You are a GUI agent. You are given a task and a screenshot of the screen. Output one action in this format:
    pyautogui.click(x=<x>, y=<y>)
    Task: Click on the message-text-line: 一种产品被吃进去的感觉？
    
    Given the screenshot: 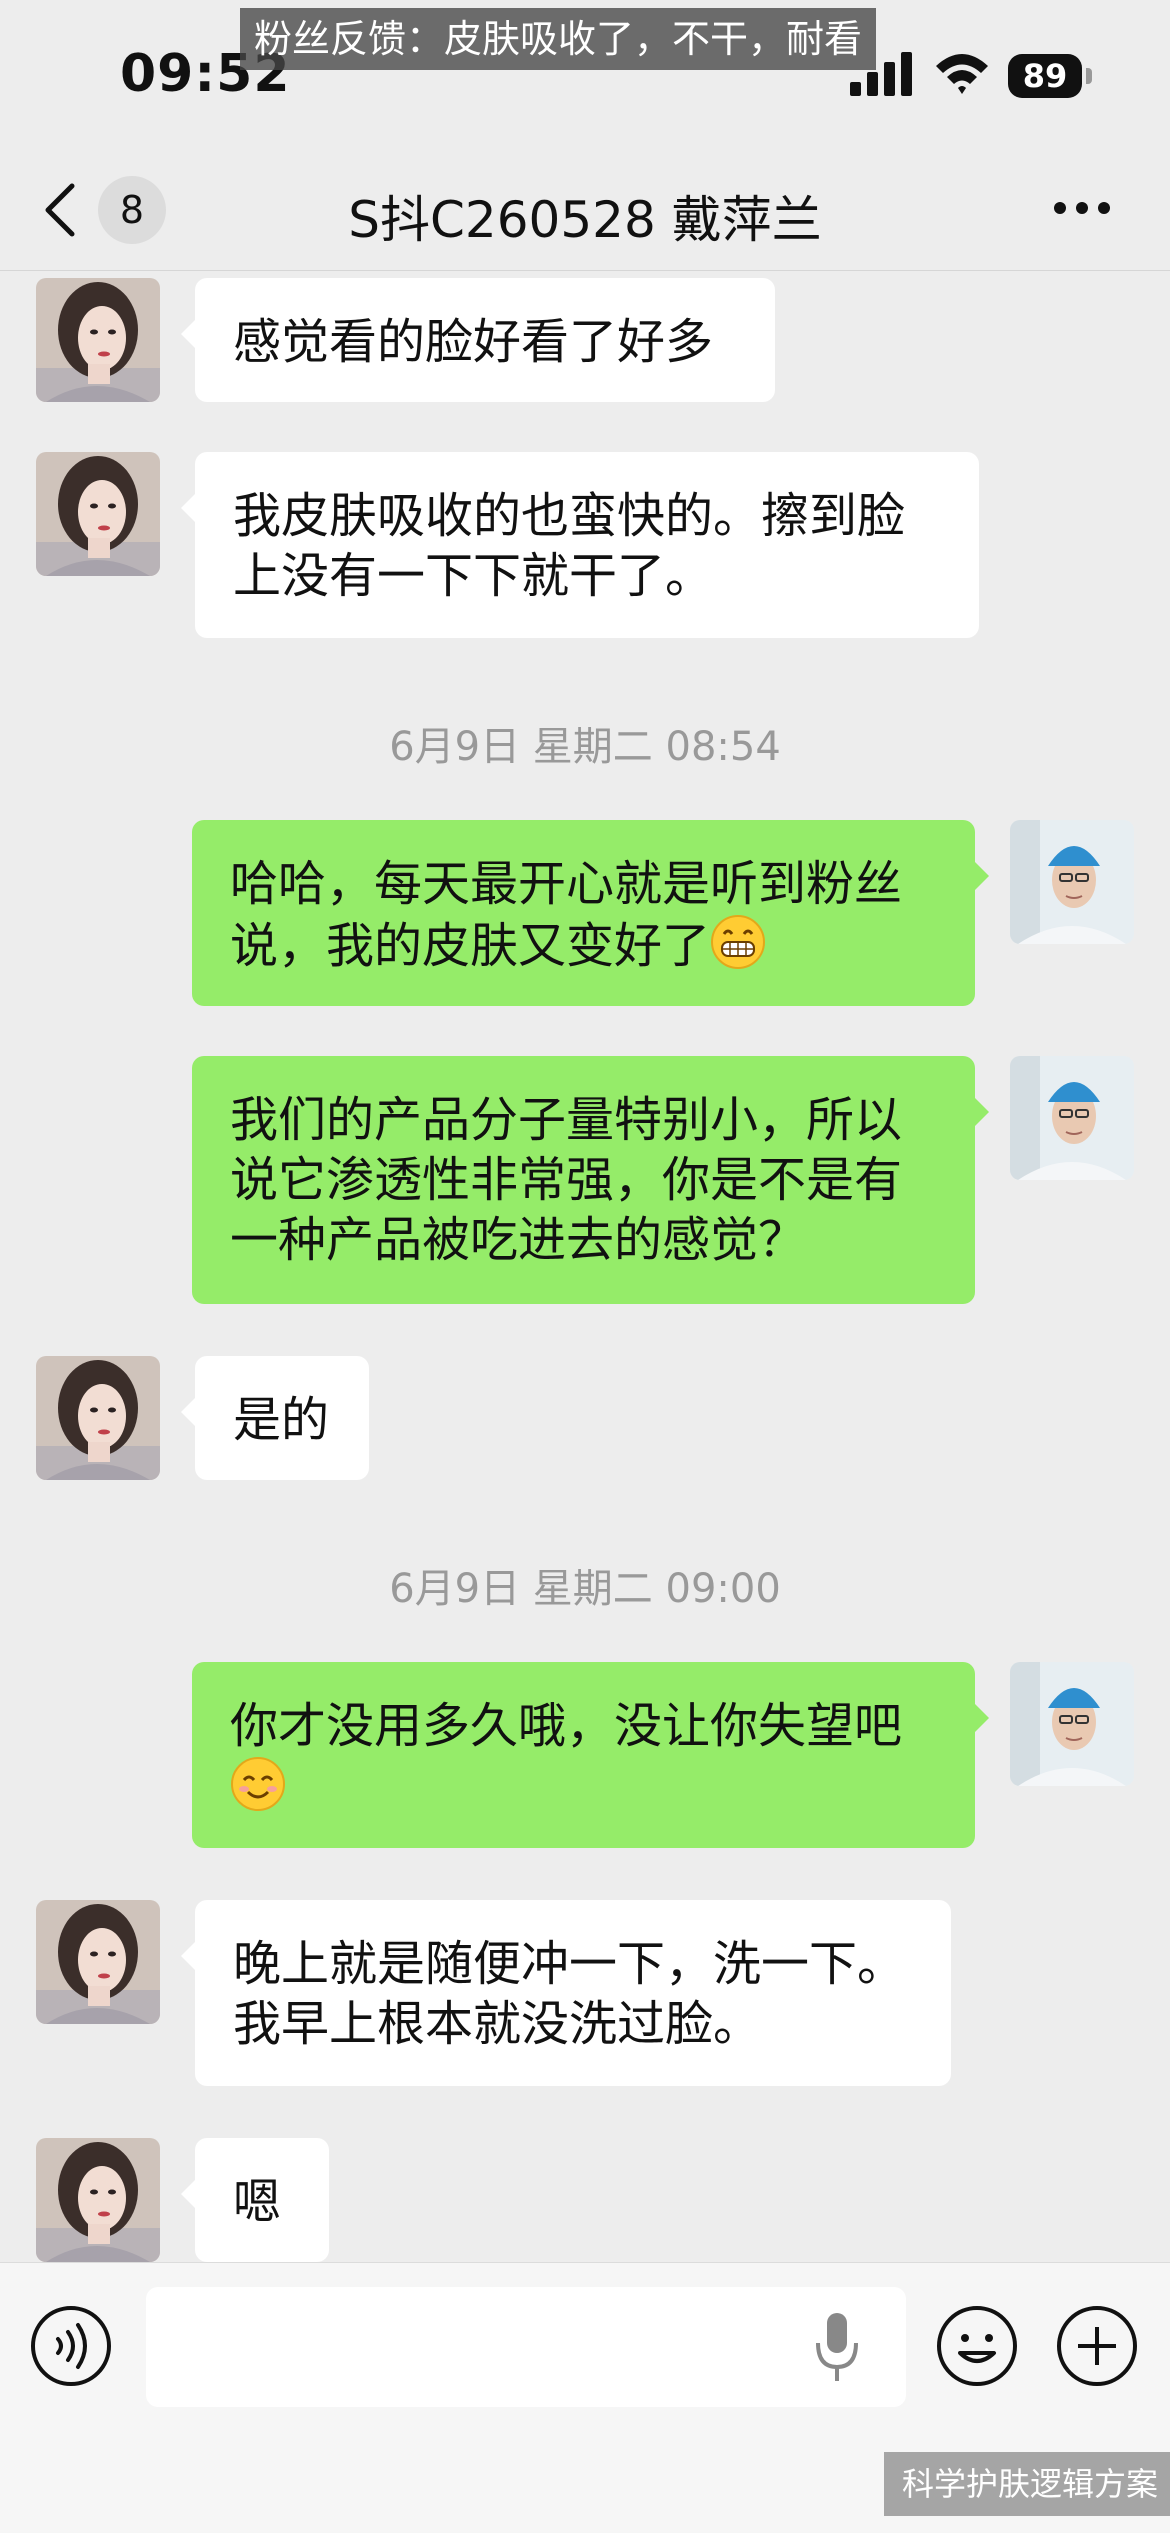 What is the action you would take?
    pyautogui.click(x=518, y=1240)
    